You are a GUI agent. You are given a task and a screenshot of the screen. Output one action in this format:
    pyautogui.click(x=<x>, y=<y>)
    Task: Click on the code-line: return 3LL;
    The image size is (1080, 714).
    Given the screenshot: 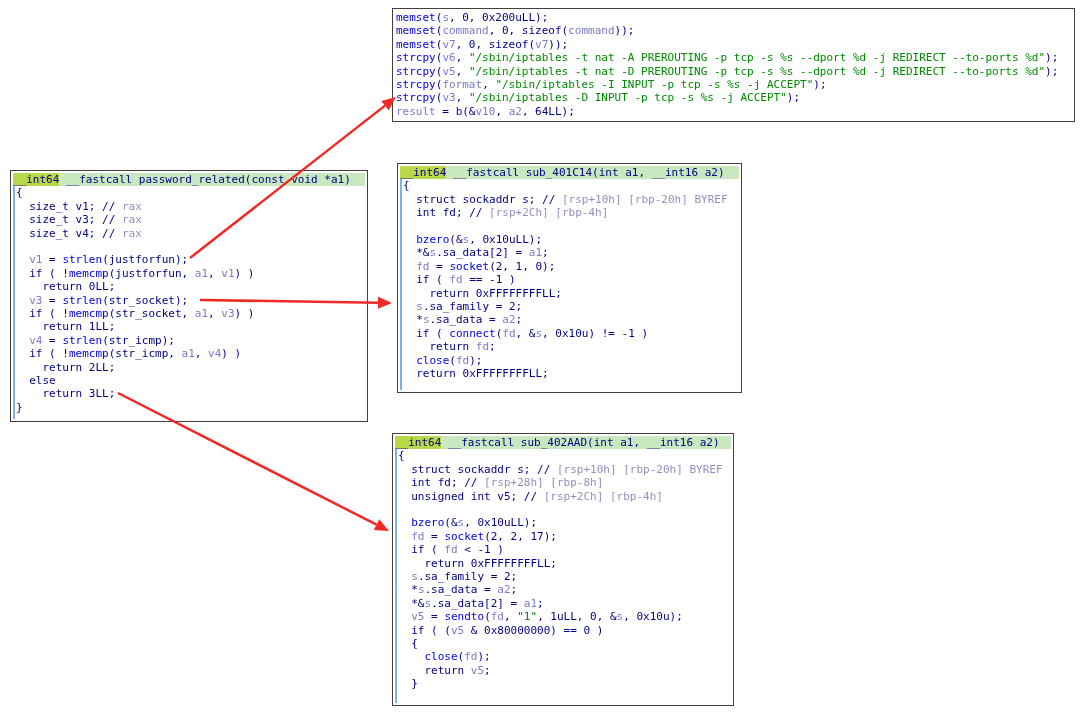 What is the action you would take?
    pyautogui.click(x=78, y=394)
    